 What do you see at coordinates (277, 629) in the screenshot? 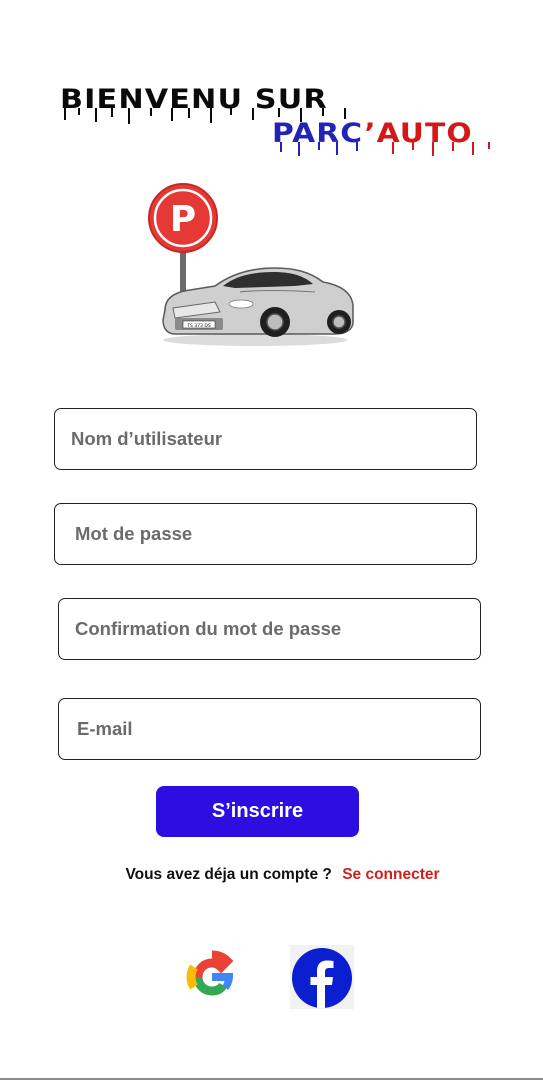
I see `password-confirm-input` at bounding box center [277, 629].